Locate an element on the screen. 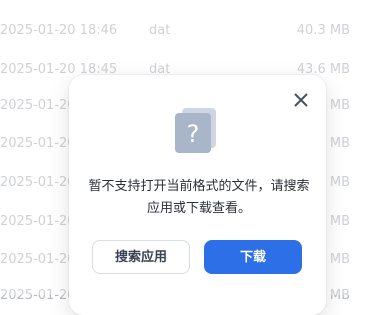  dialog-message: 暂不支持打开当前格式的文件，请搜索应用或下载查看。 is located at coordinates (199, 197).